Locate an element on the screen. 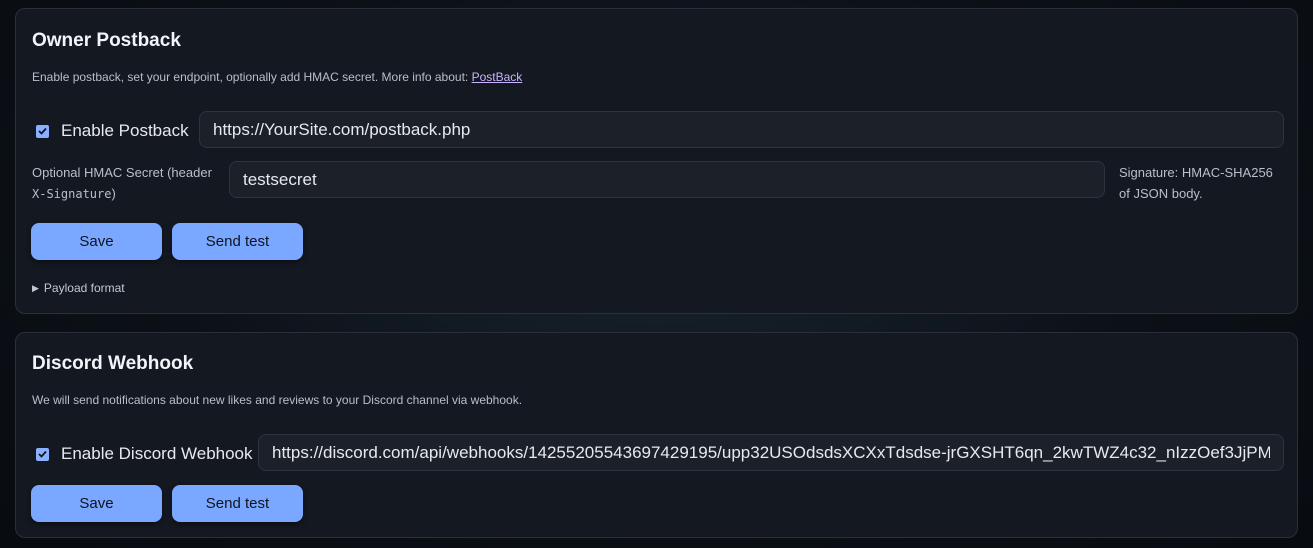 The image size is (1313, 548). enable-discord-toggle: Enable Discord Webhook is located at coordinates (144, 454).